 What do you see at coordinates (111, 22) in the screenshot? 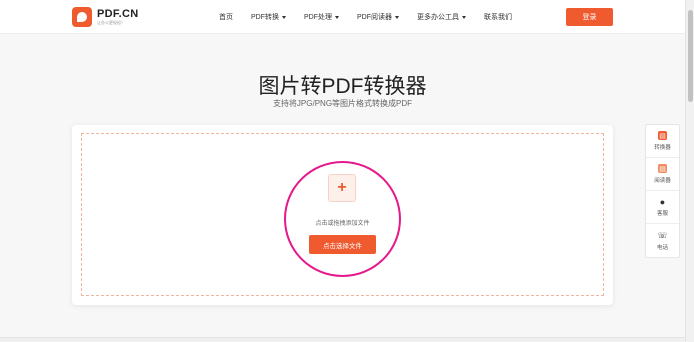
I see `logo-subtitle: 让办公更轻松！` at bounding box center [111, 22].